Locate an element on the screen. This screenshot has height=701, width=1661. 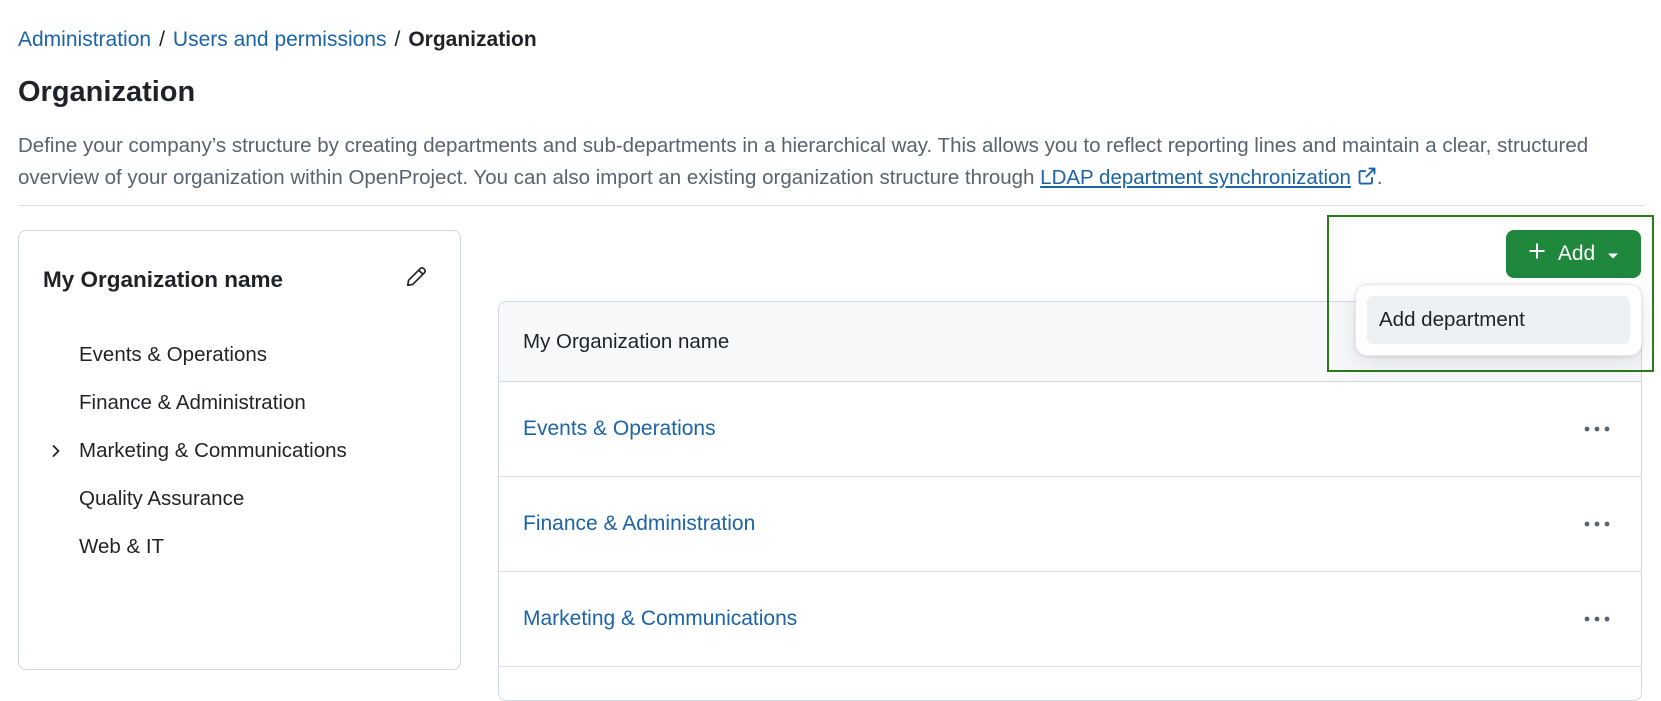
add-button-label: Add is located at coordinates (1576, 253).